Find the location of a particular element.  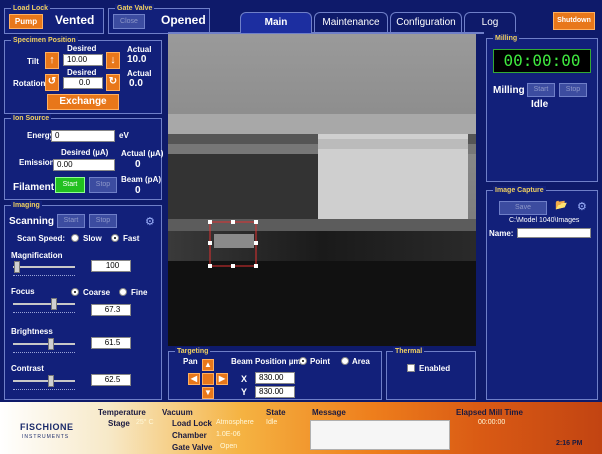

ion-source-title: Ion Source is located at coordinates (31, 118).